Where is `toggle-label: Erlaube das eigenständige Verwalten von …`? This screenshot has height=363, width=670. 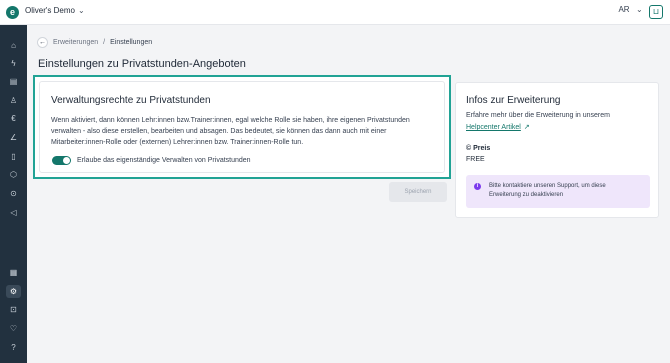 toggle-label: Erlaube das eigenständige Verwalten von … is located at coordinates (164, 160).